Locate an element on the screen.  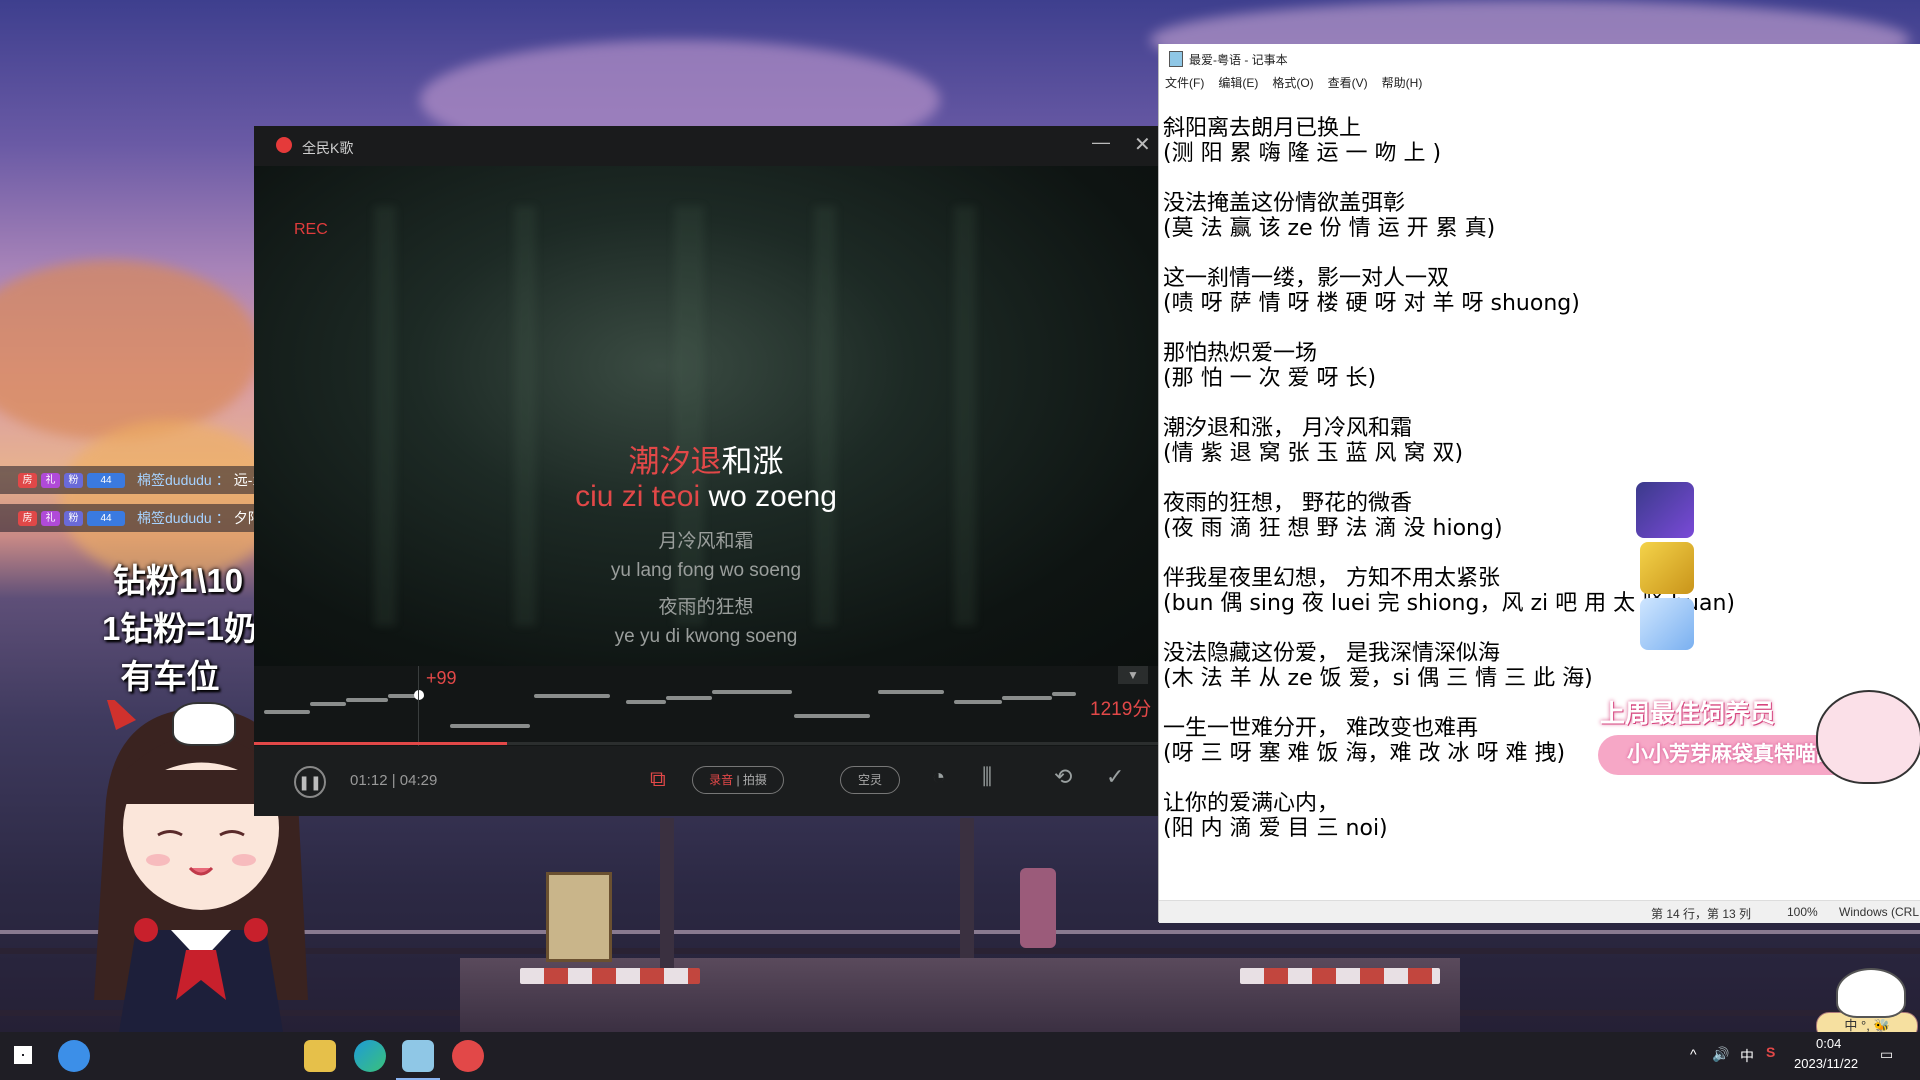
karaoke-taskbar-icon is located at coordinates (468, 1056).